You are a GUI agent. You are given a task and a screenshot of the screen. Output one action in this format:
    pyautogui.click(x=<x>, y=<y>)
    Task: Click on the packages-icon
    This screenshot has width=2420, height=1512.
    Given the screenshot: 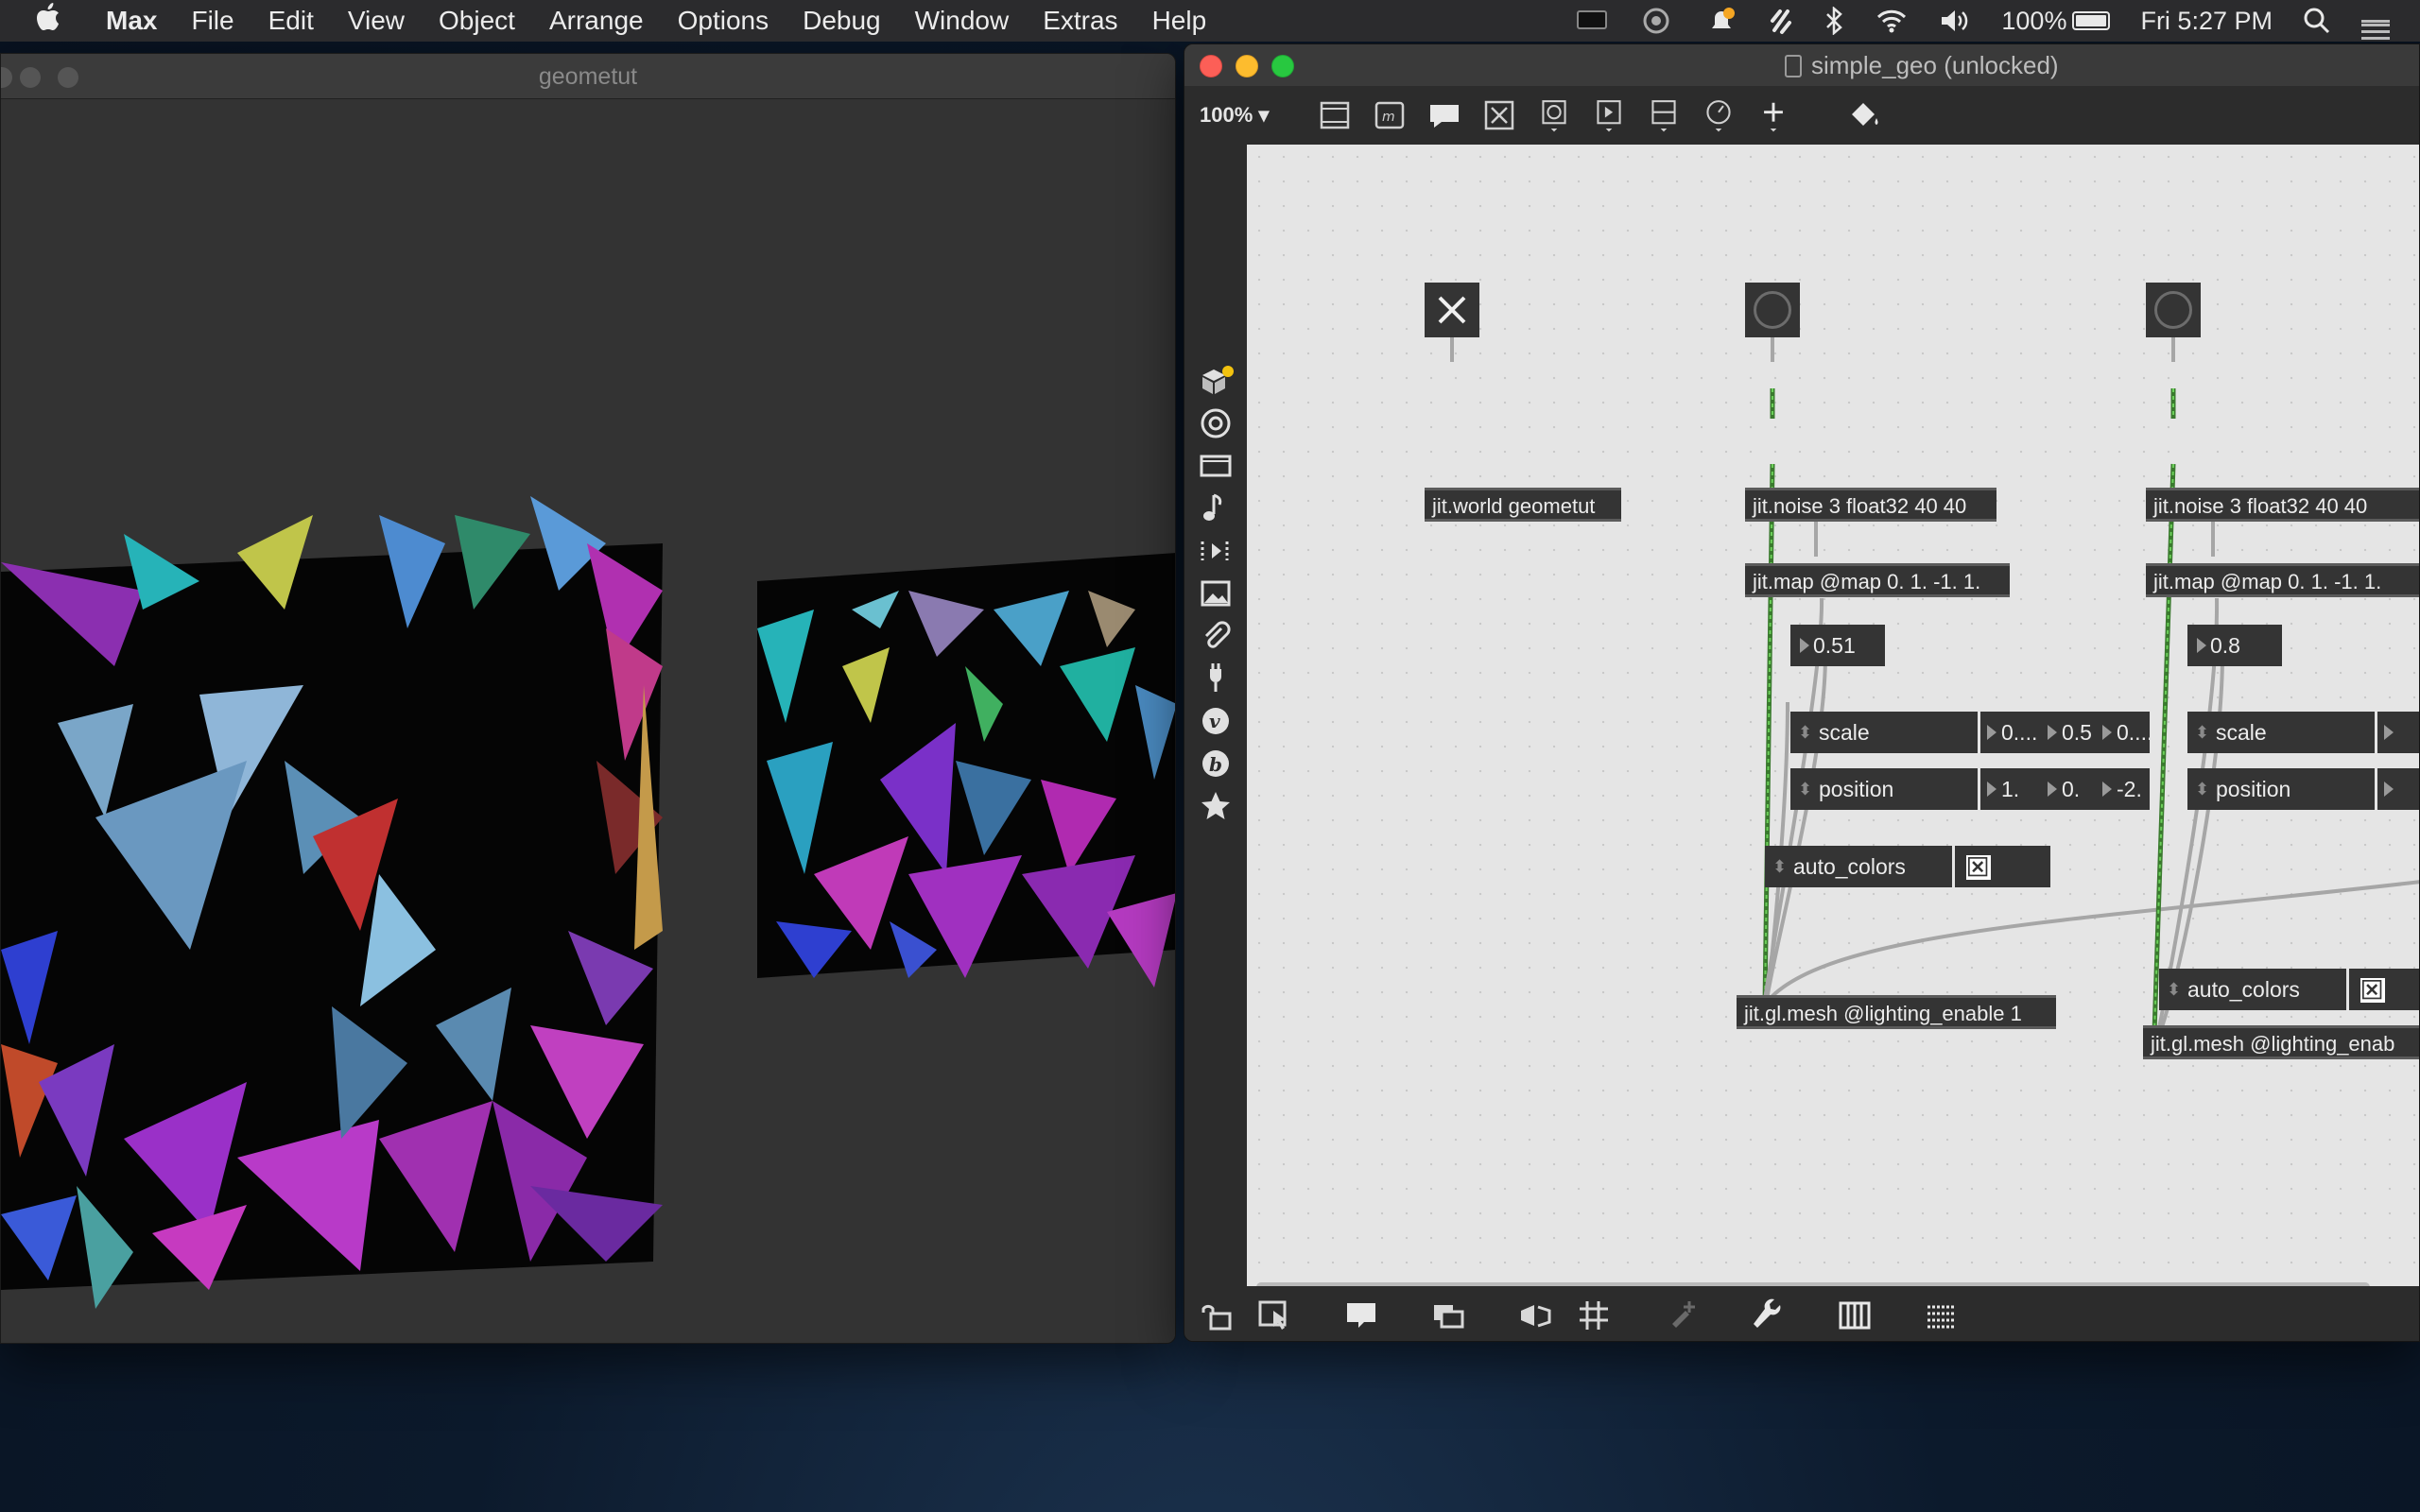 What is the action you would take?
    pyautogui.click(x=1216, y=381)
    